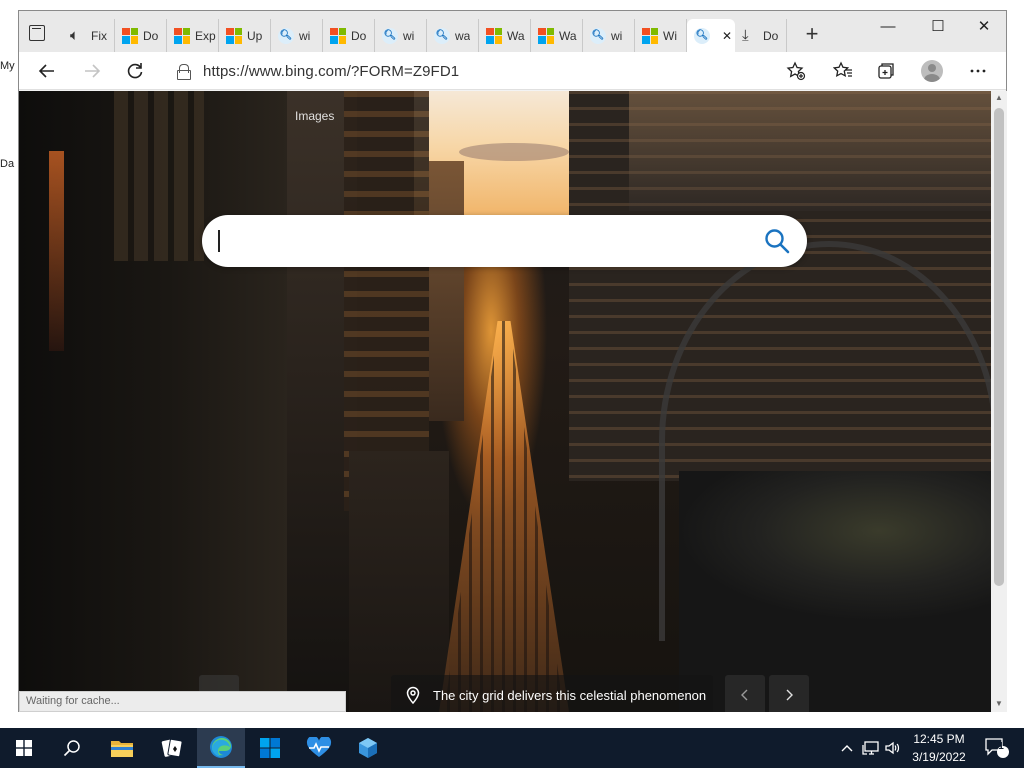 This screenshot has height=768, width=1024. I want to click on collections-button, so click(886, 71).